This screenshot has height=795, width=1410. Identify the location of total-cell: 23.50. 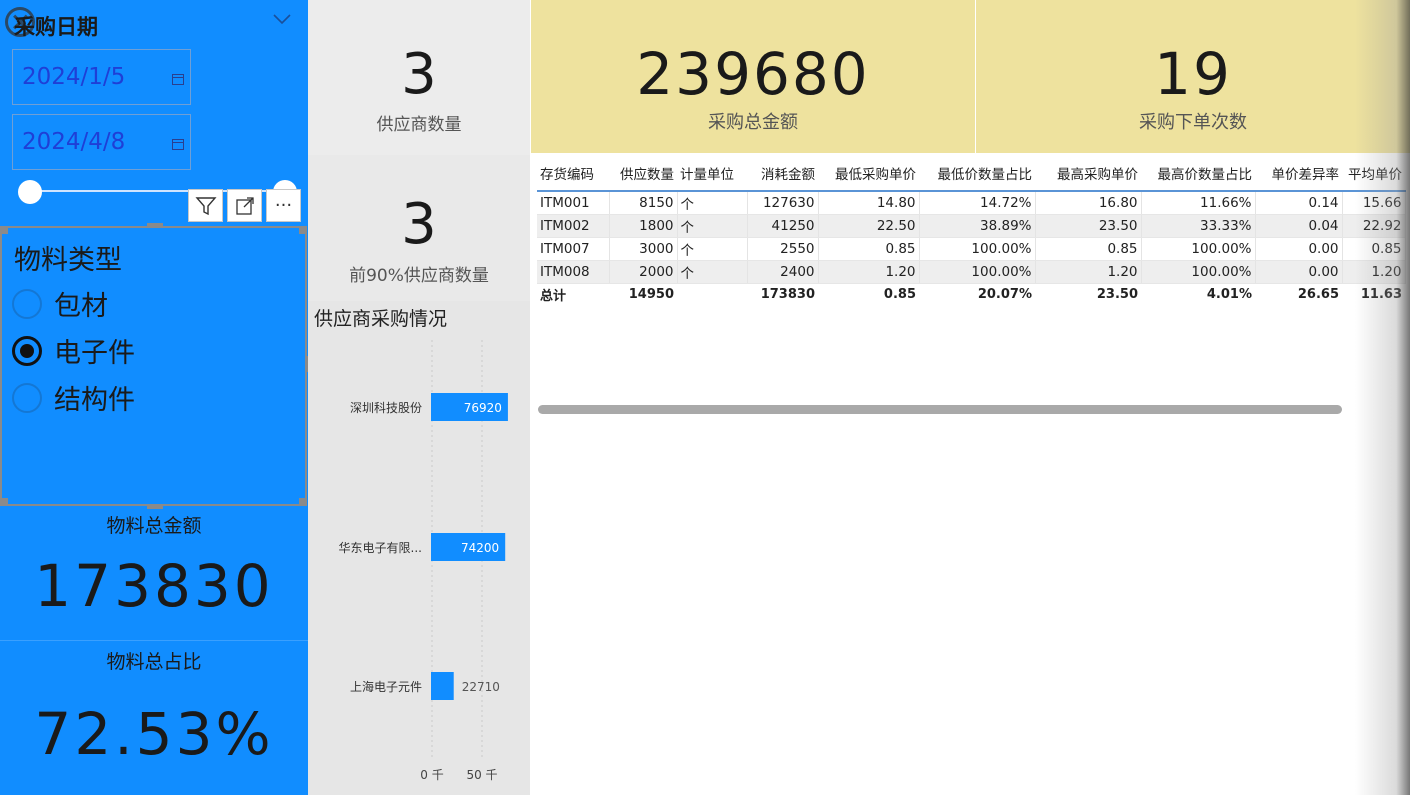
(1088, 294).